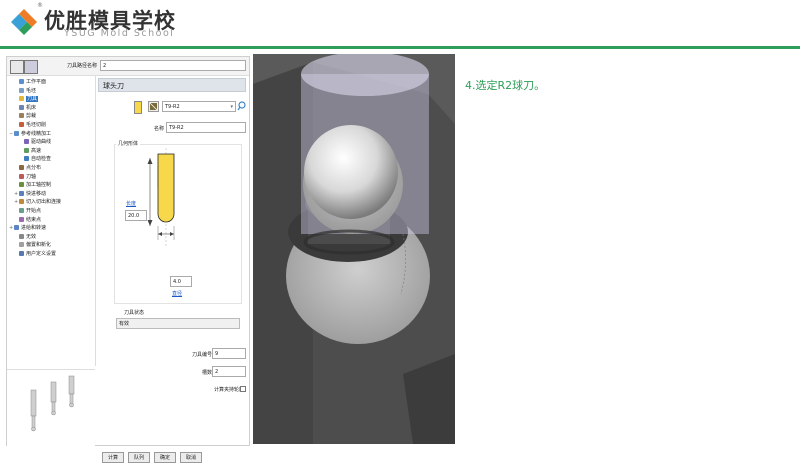 Image resolution: width=800 pixels, height=464 pixels. I want to click on tree-item: − 参考线精加工, so click(30, 134).